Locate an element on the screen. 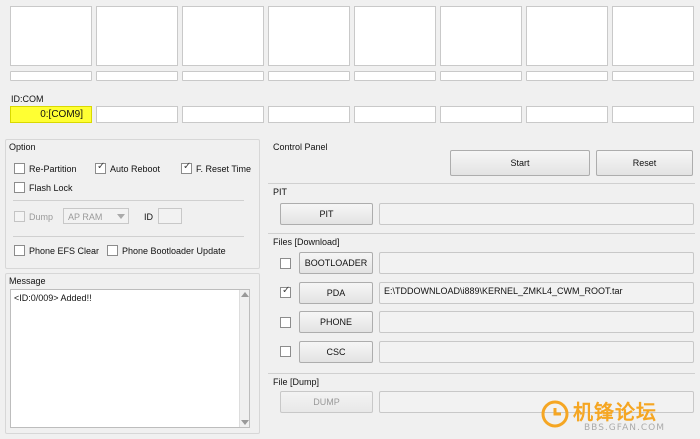  control-panel-title: Control Panel is located at coordinates (300, 147).